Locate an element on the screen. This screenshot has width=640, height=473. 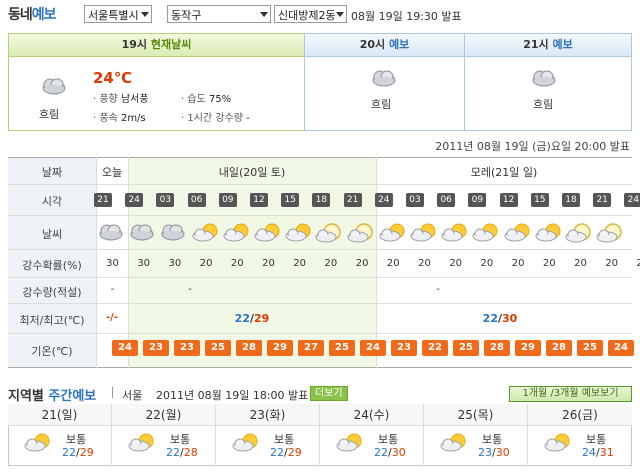
weekly-day-label: 25(목) is located at coordinates (475, 415).